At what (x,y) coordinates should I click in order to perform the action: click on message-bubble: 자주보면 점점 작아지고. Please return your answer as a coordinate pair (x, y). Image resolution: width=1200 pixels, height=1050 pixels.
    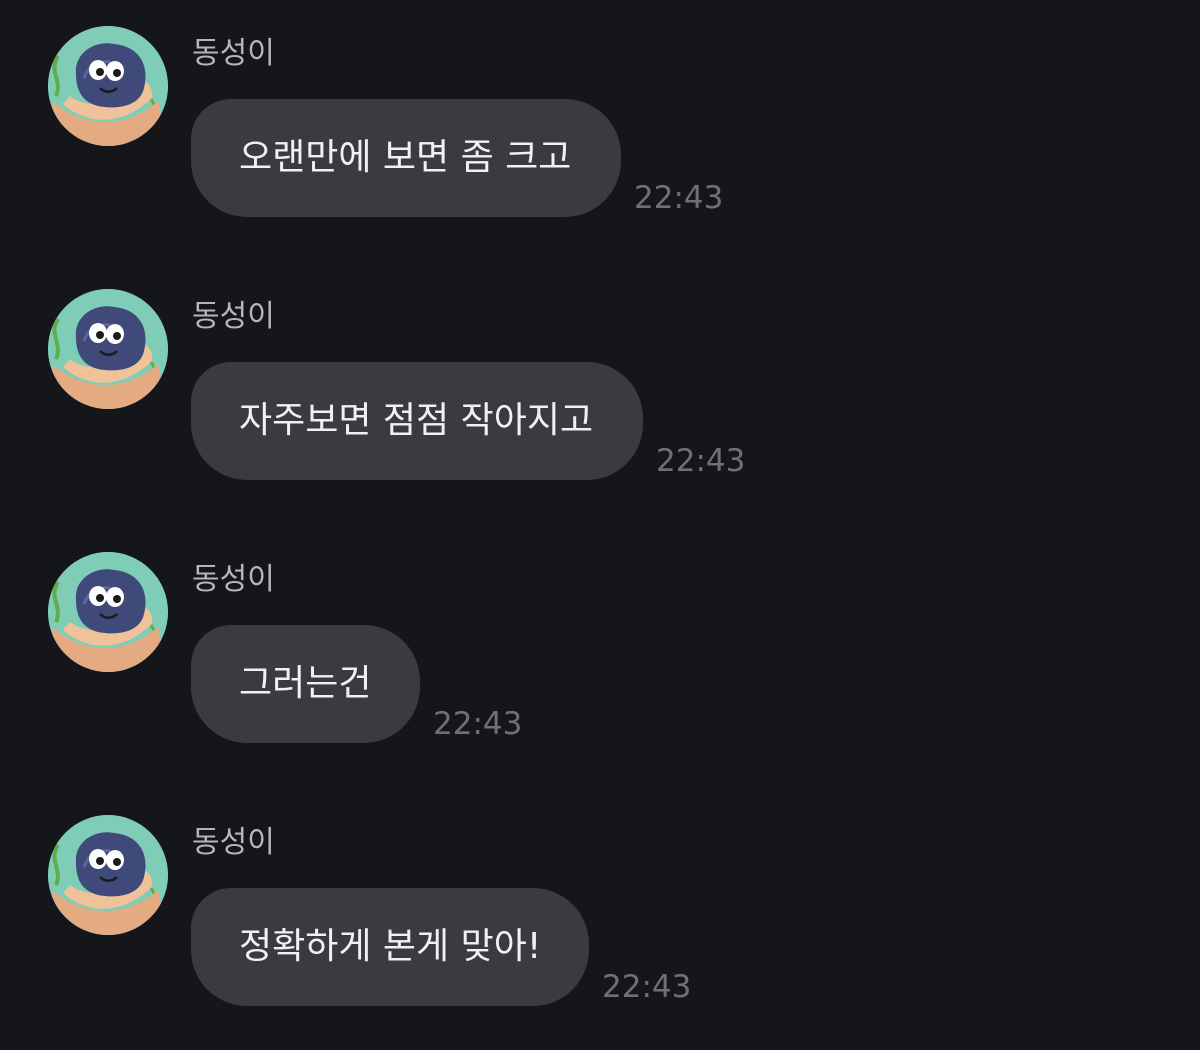
    Looking at the image, I should click on (417, 421).